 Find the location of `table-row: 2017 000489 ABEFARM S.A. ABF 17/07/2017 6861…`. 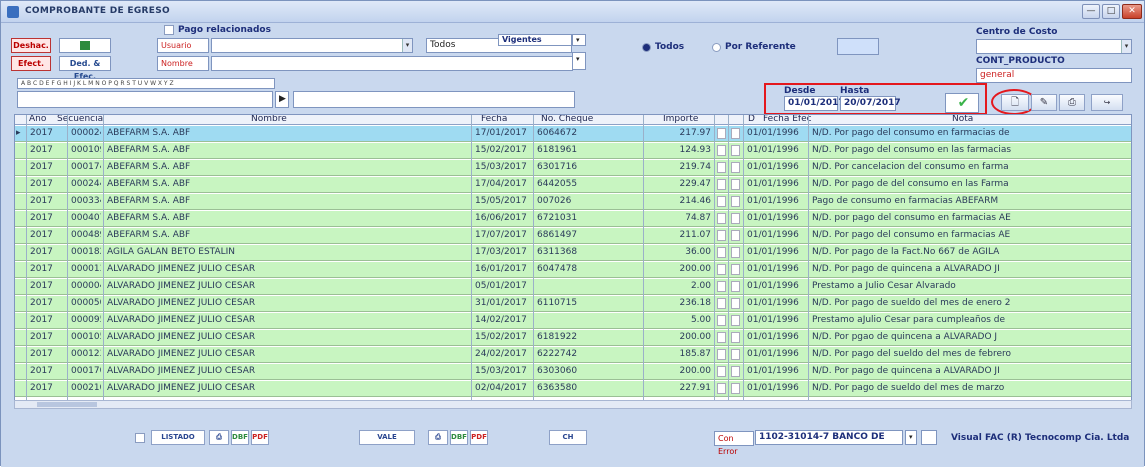

table-row: 2017 000489 ABEFARM S.A. ABF 17/07/2017 6861… is located at coordinates (573, 236).